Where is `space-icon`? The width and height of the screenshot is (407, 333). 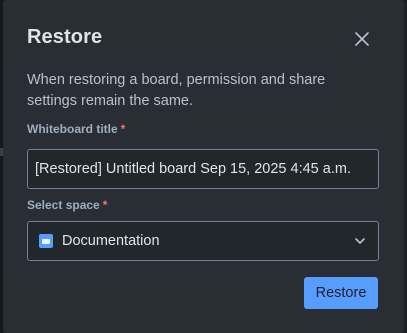 space-icon is located at coordinates (46, 241).